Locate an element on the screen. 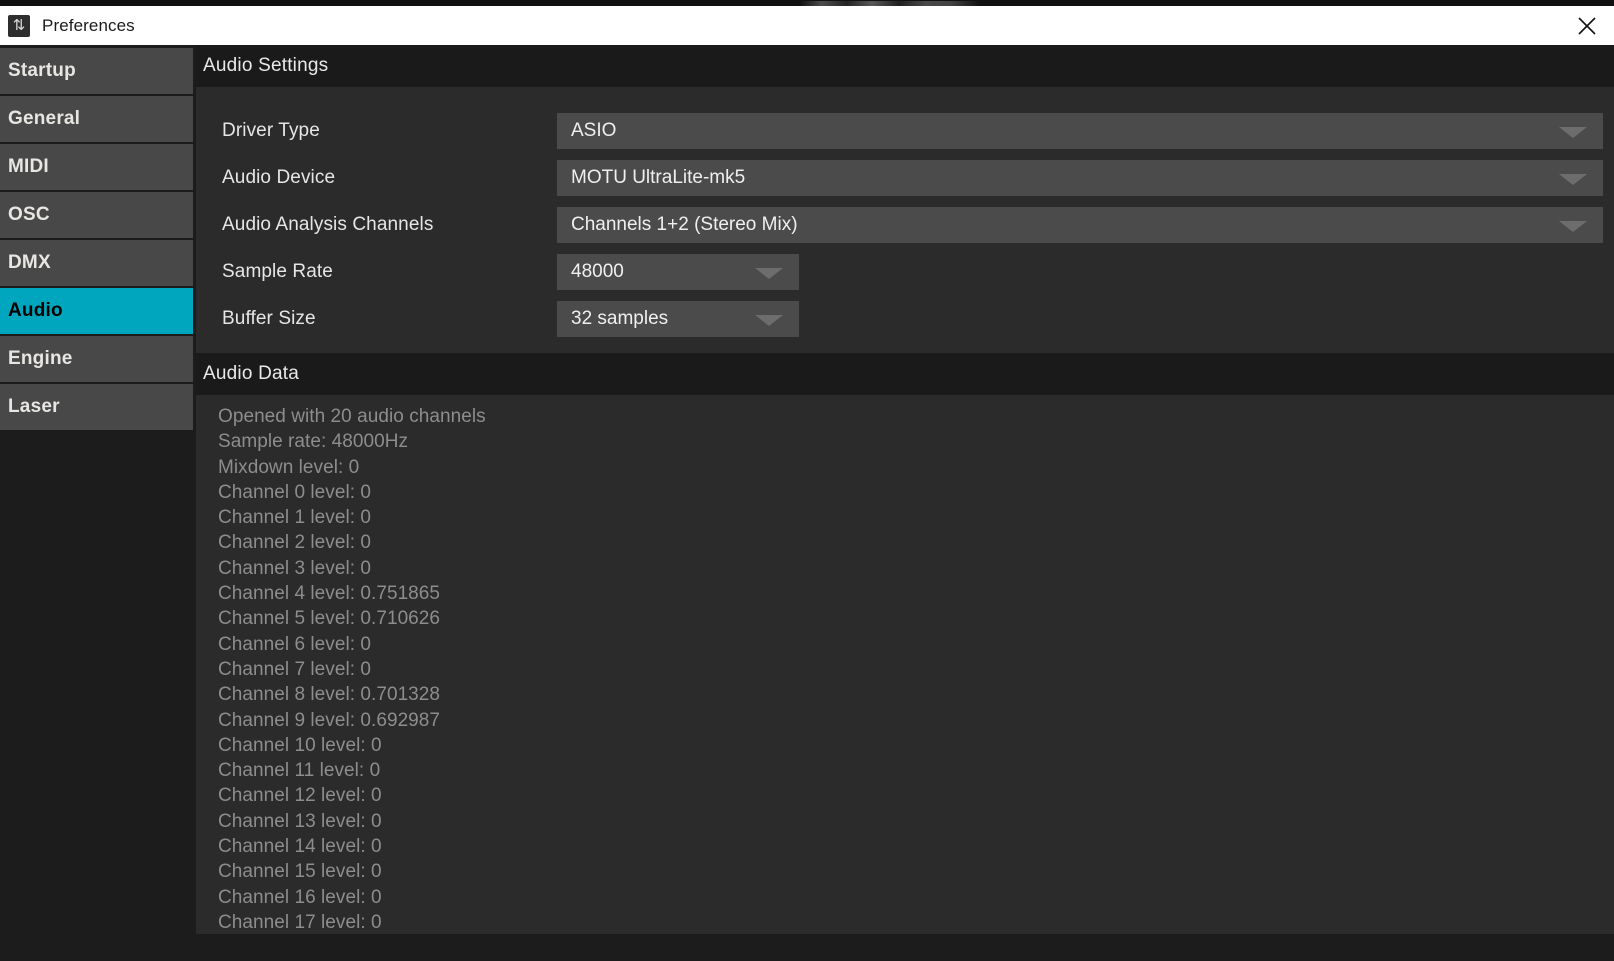  form-row-sample-rate: Sample Rate 48000 is located at coordinates (905, 271).